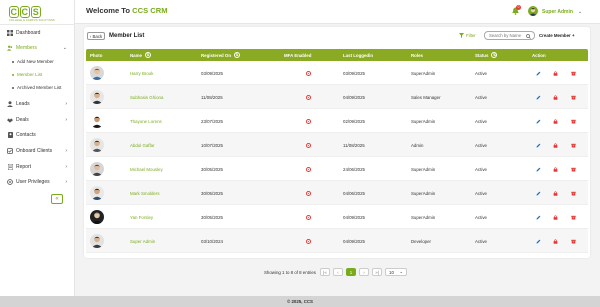 This screenshot has height=307, width=600. I want to click on back-button: ‹ Back, so click(96, 36).